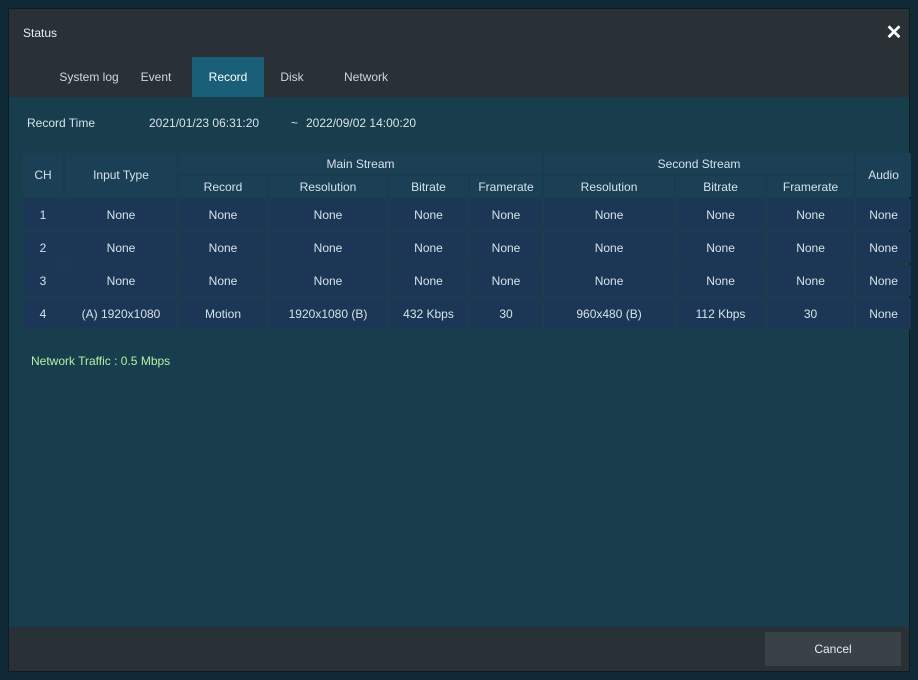  Describe the element at coordinates (833, 649) in the screenshot. I see `cancel-button: Cancel` at that location.